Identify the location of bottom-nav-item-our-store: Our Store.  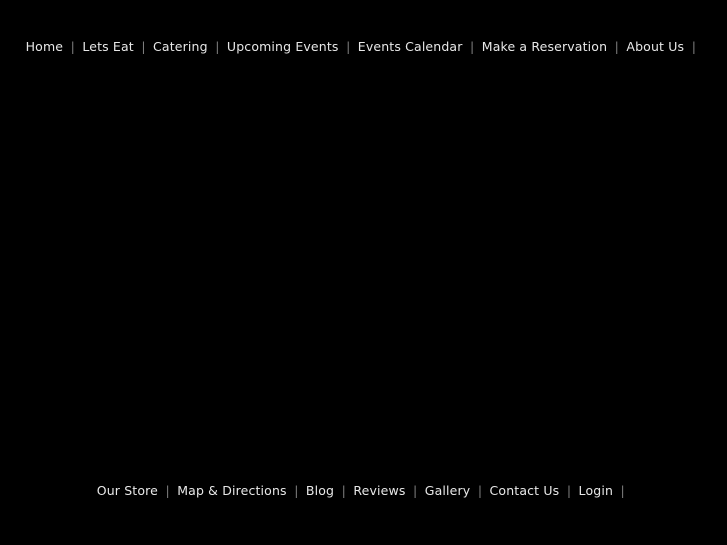
(127, 491).